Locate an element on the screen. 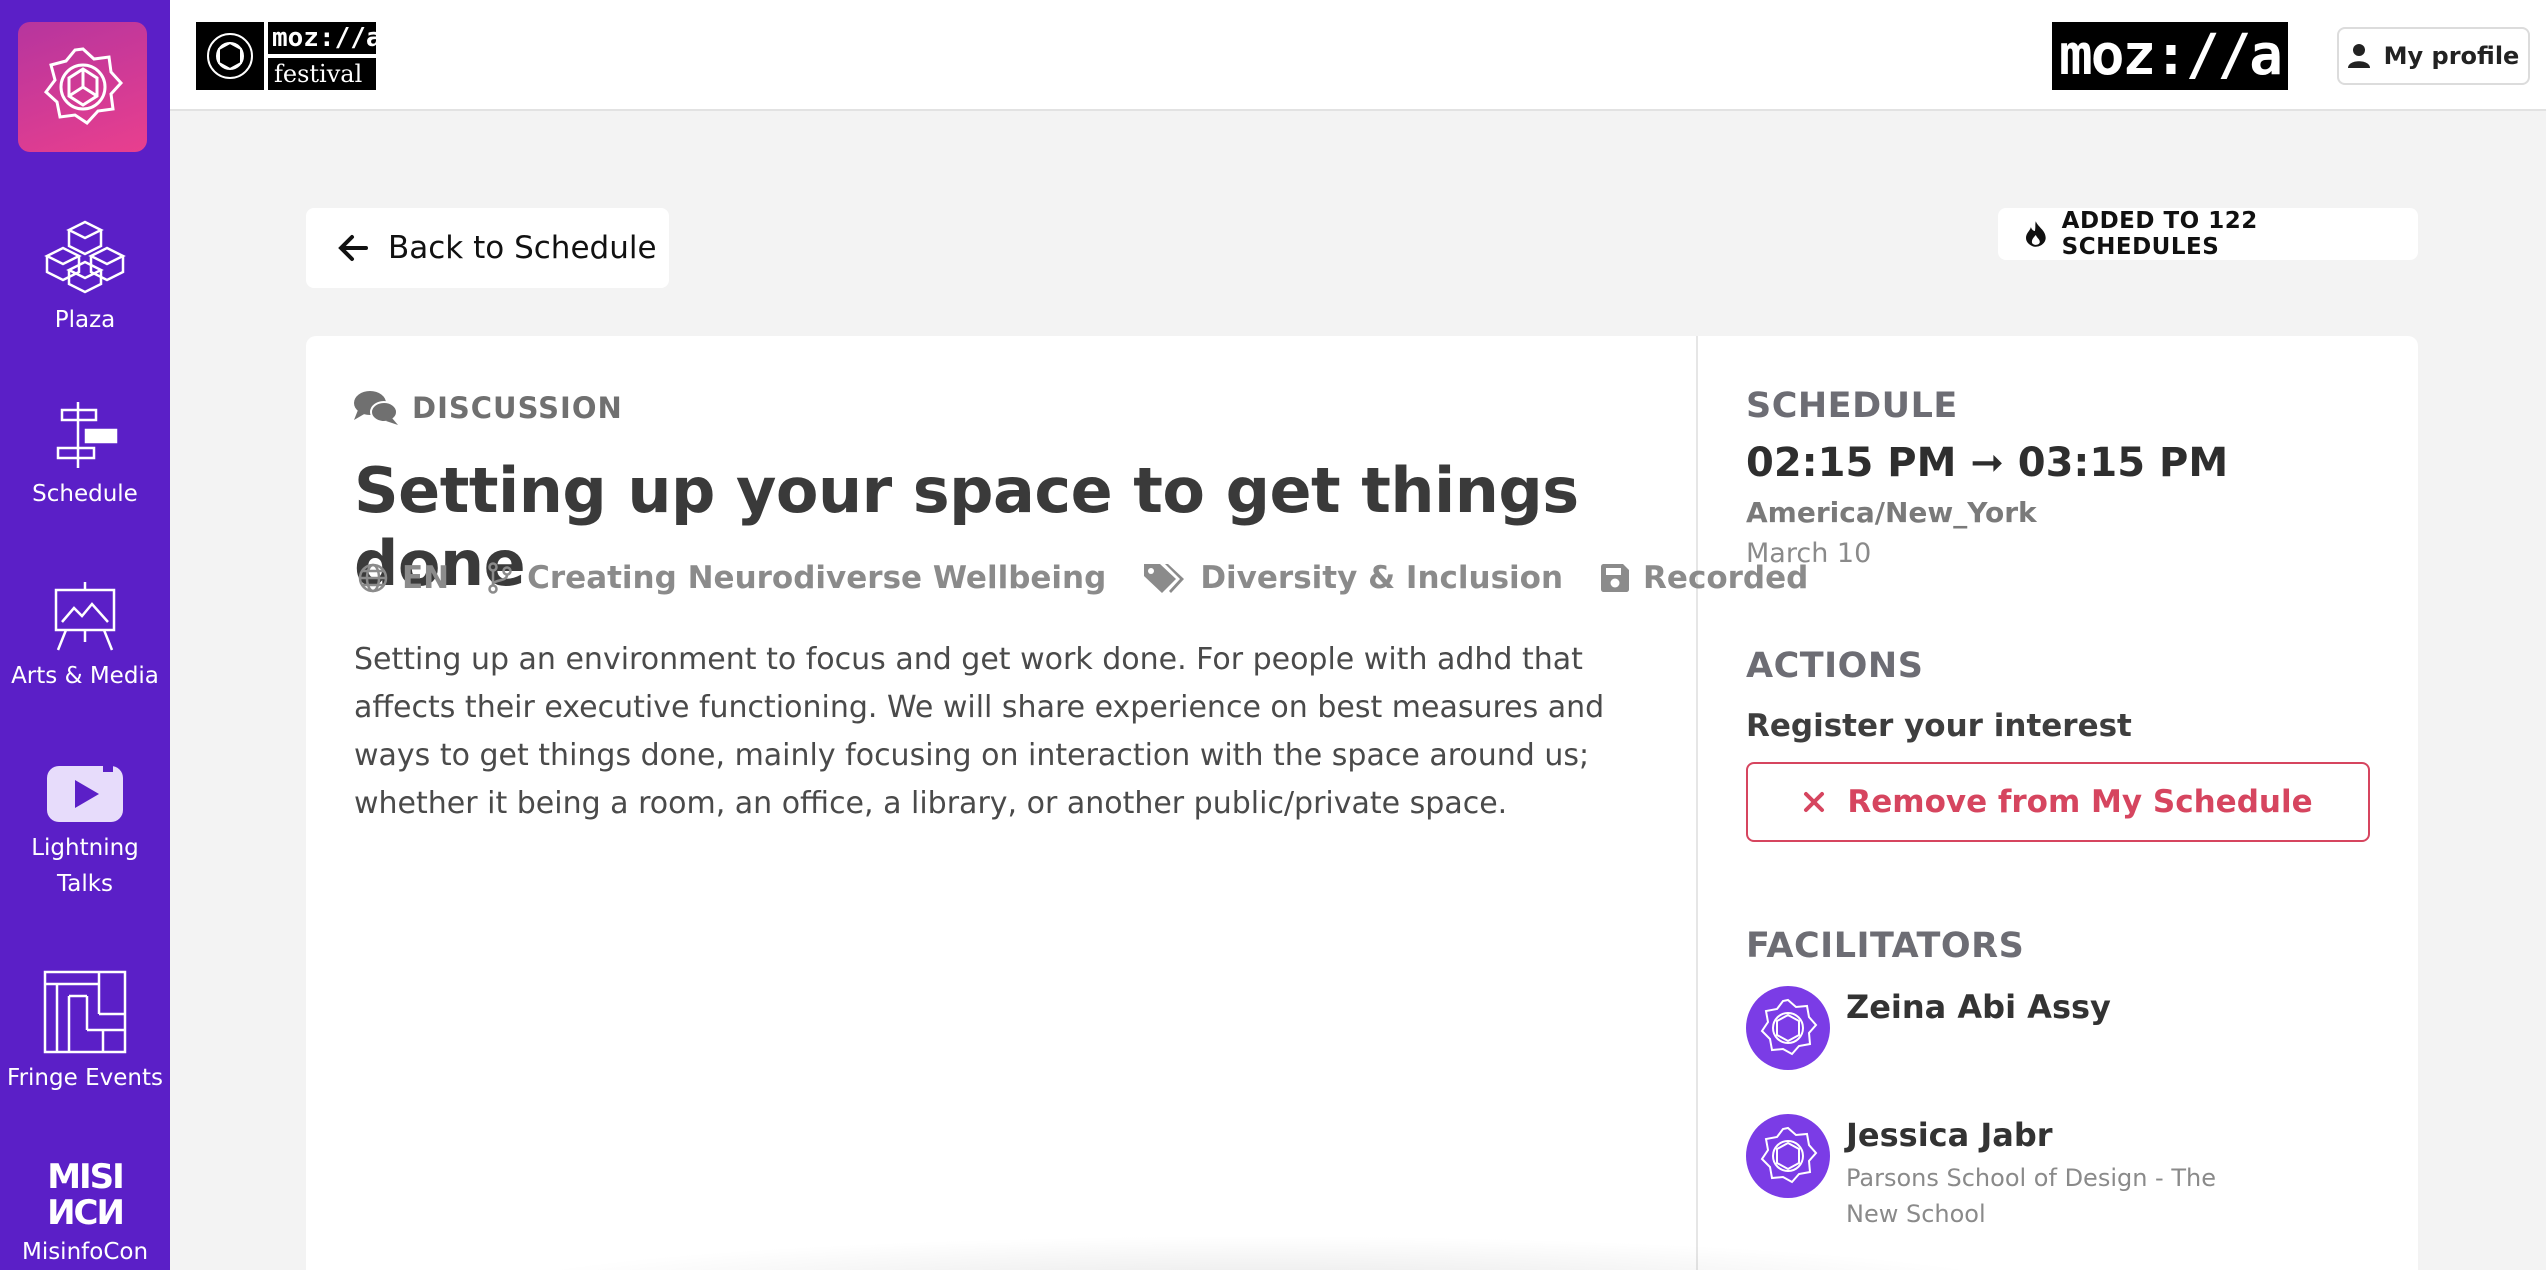 This screenshot has width=2546, height=1270. actions-heading: ACTIONS is located at coordinates (1835, 666).